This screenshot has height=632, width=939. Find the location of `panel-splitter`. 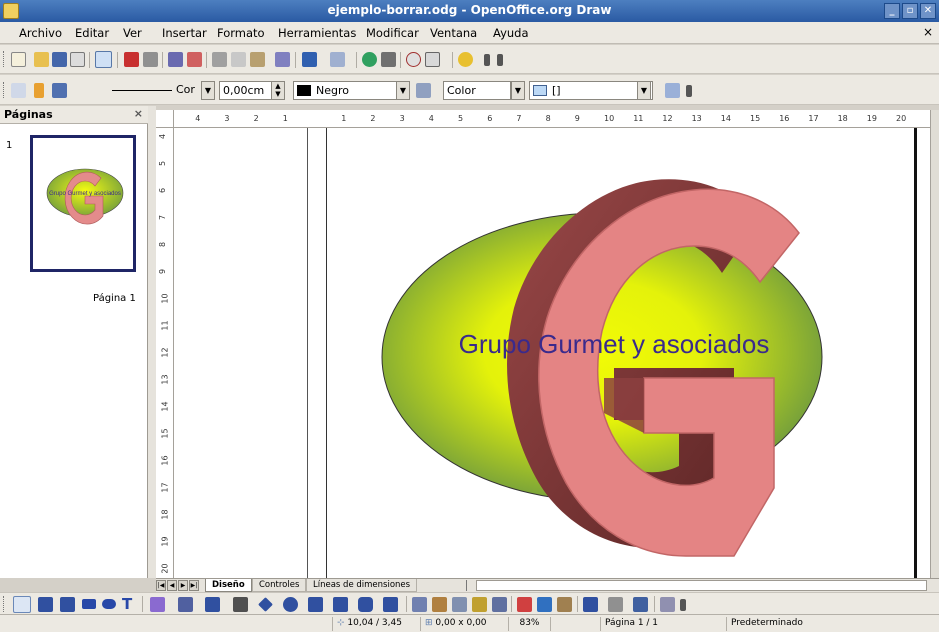

panel-splitter is located at coordinates (152, 342).